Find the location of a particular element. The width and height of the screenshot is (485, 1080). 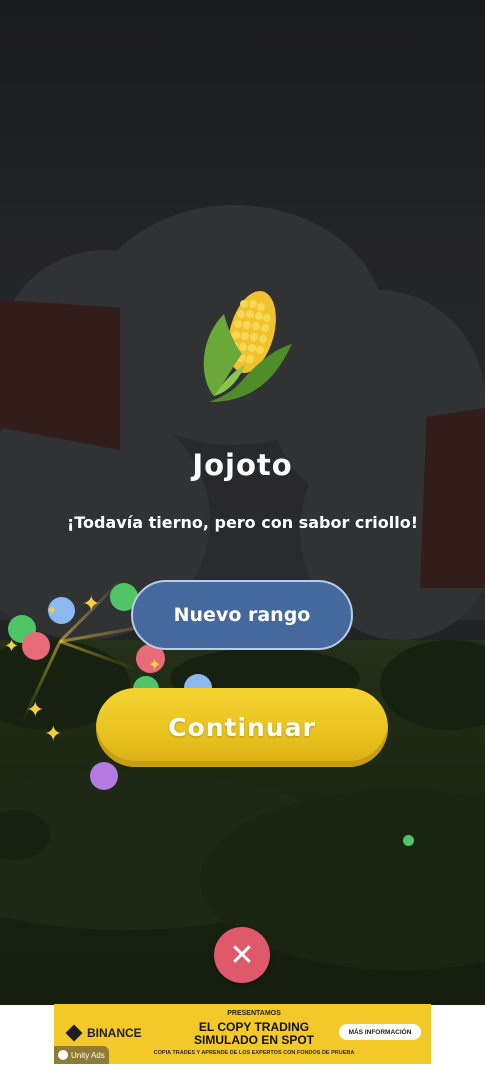

continue-button-label: Continuar is located at coordinates (242, 727).